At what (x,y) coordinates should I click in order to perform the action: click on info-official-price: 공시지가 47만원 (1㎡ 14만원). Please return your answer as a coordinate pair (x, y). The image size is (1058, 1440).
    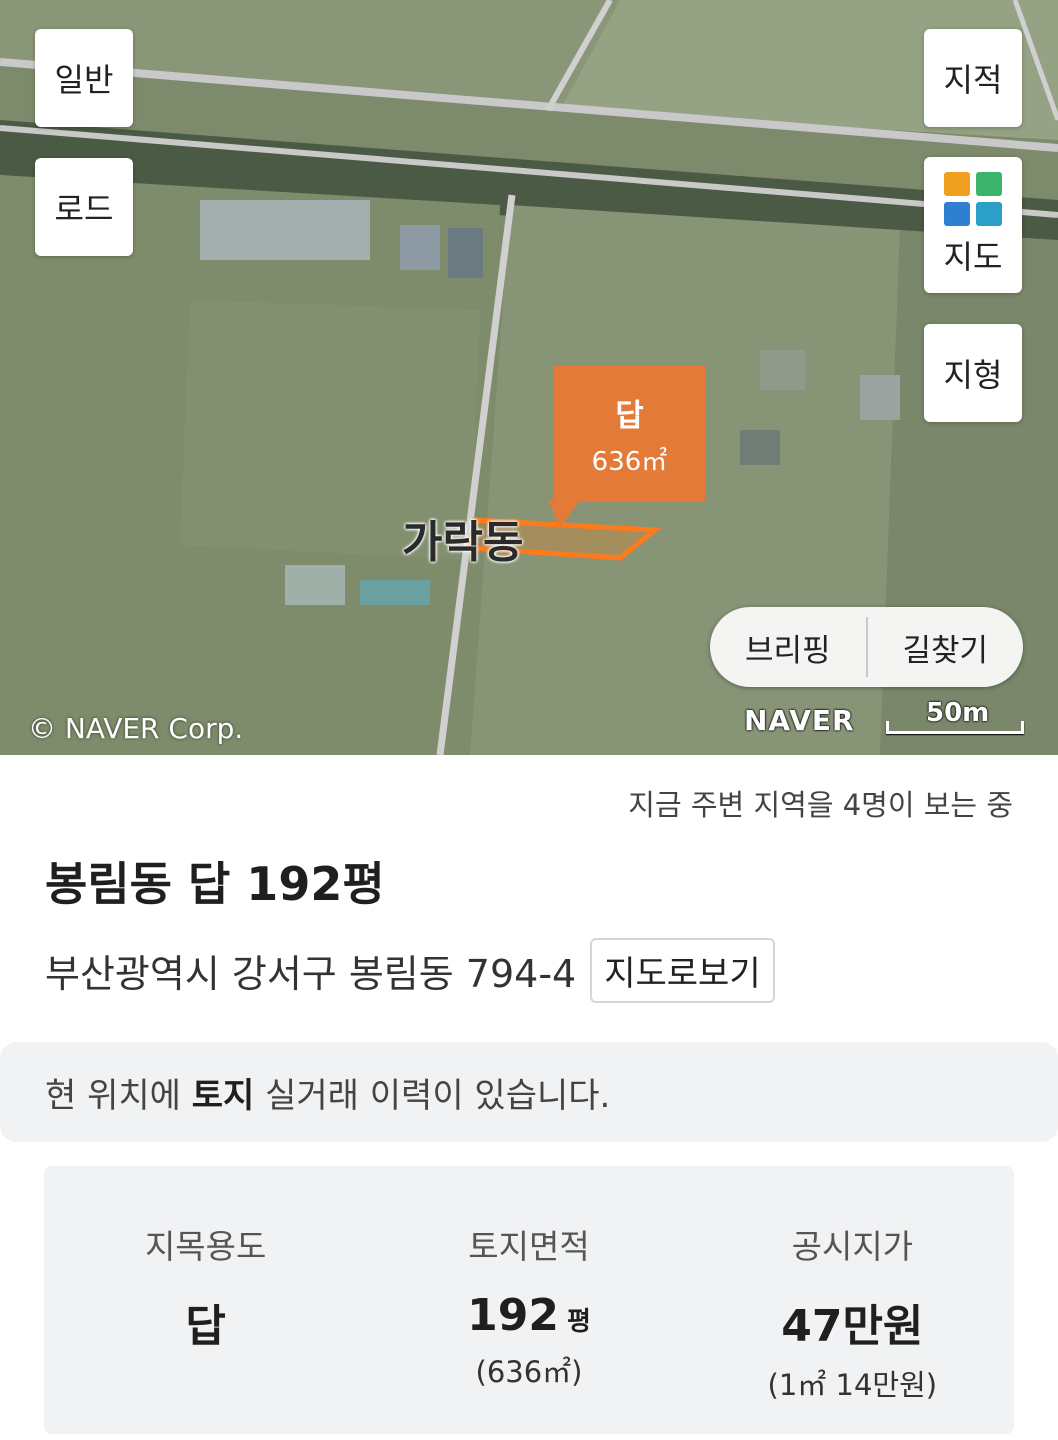
    Looking at the image, I should click on (852, 1300).